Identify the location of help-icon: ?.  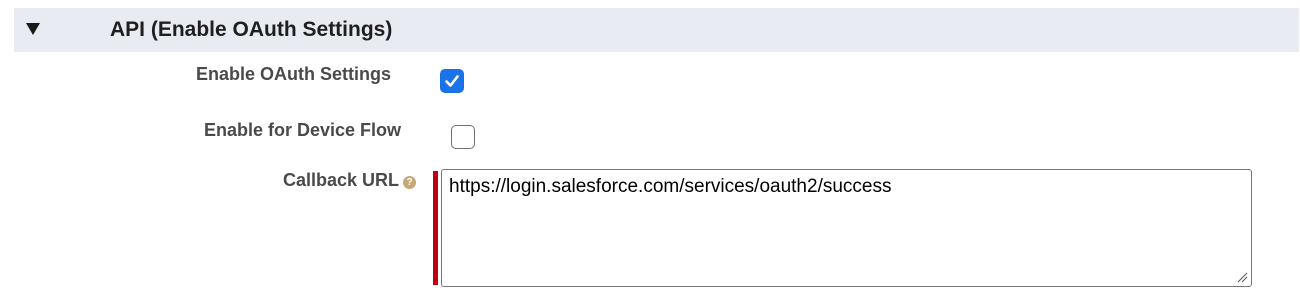
(409, 182).